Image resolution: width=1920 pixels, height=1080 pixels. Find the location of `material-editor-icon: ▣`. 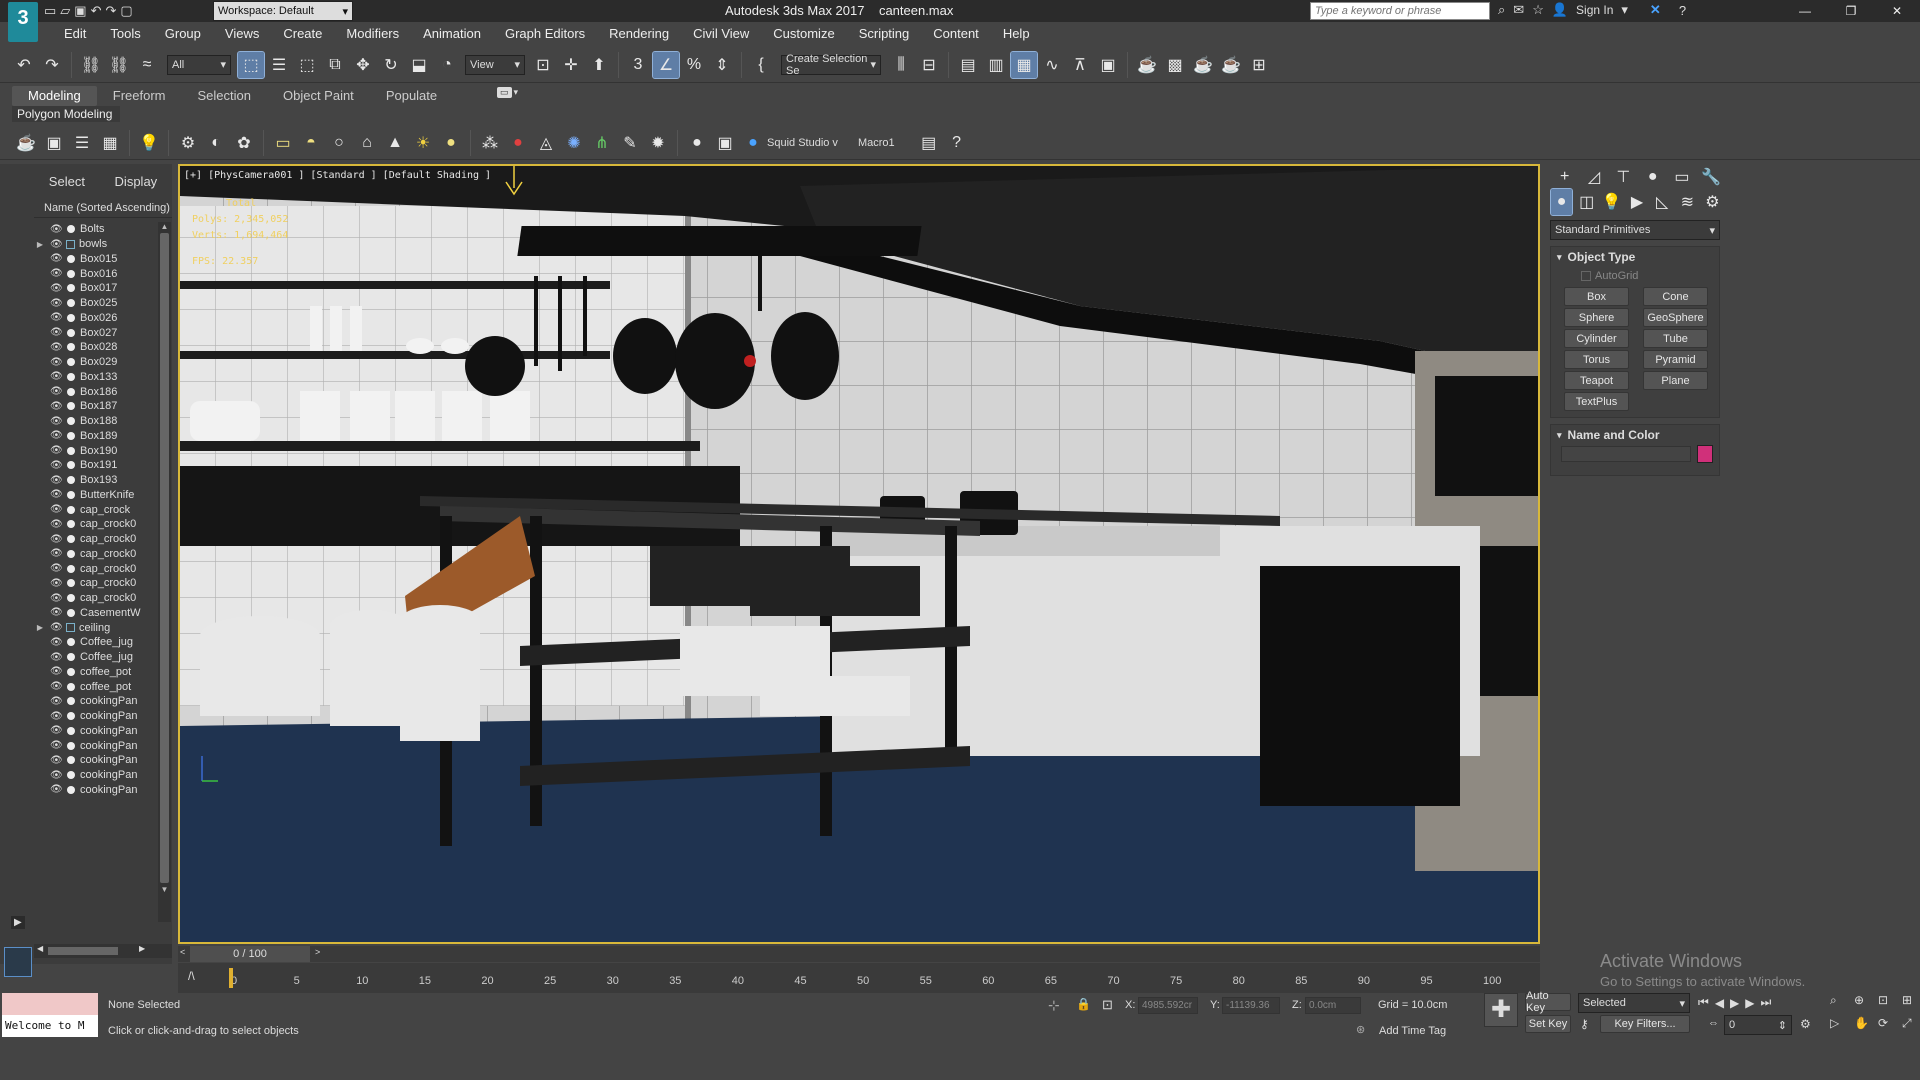

material-editor-icon: ▣ is located at coordinates (1108, 65).